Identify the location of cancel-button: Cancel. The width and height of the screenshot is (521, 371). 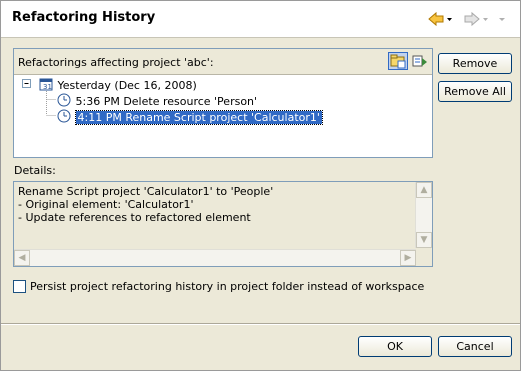
(475, 346).